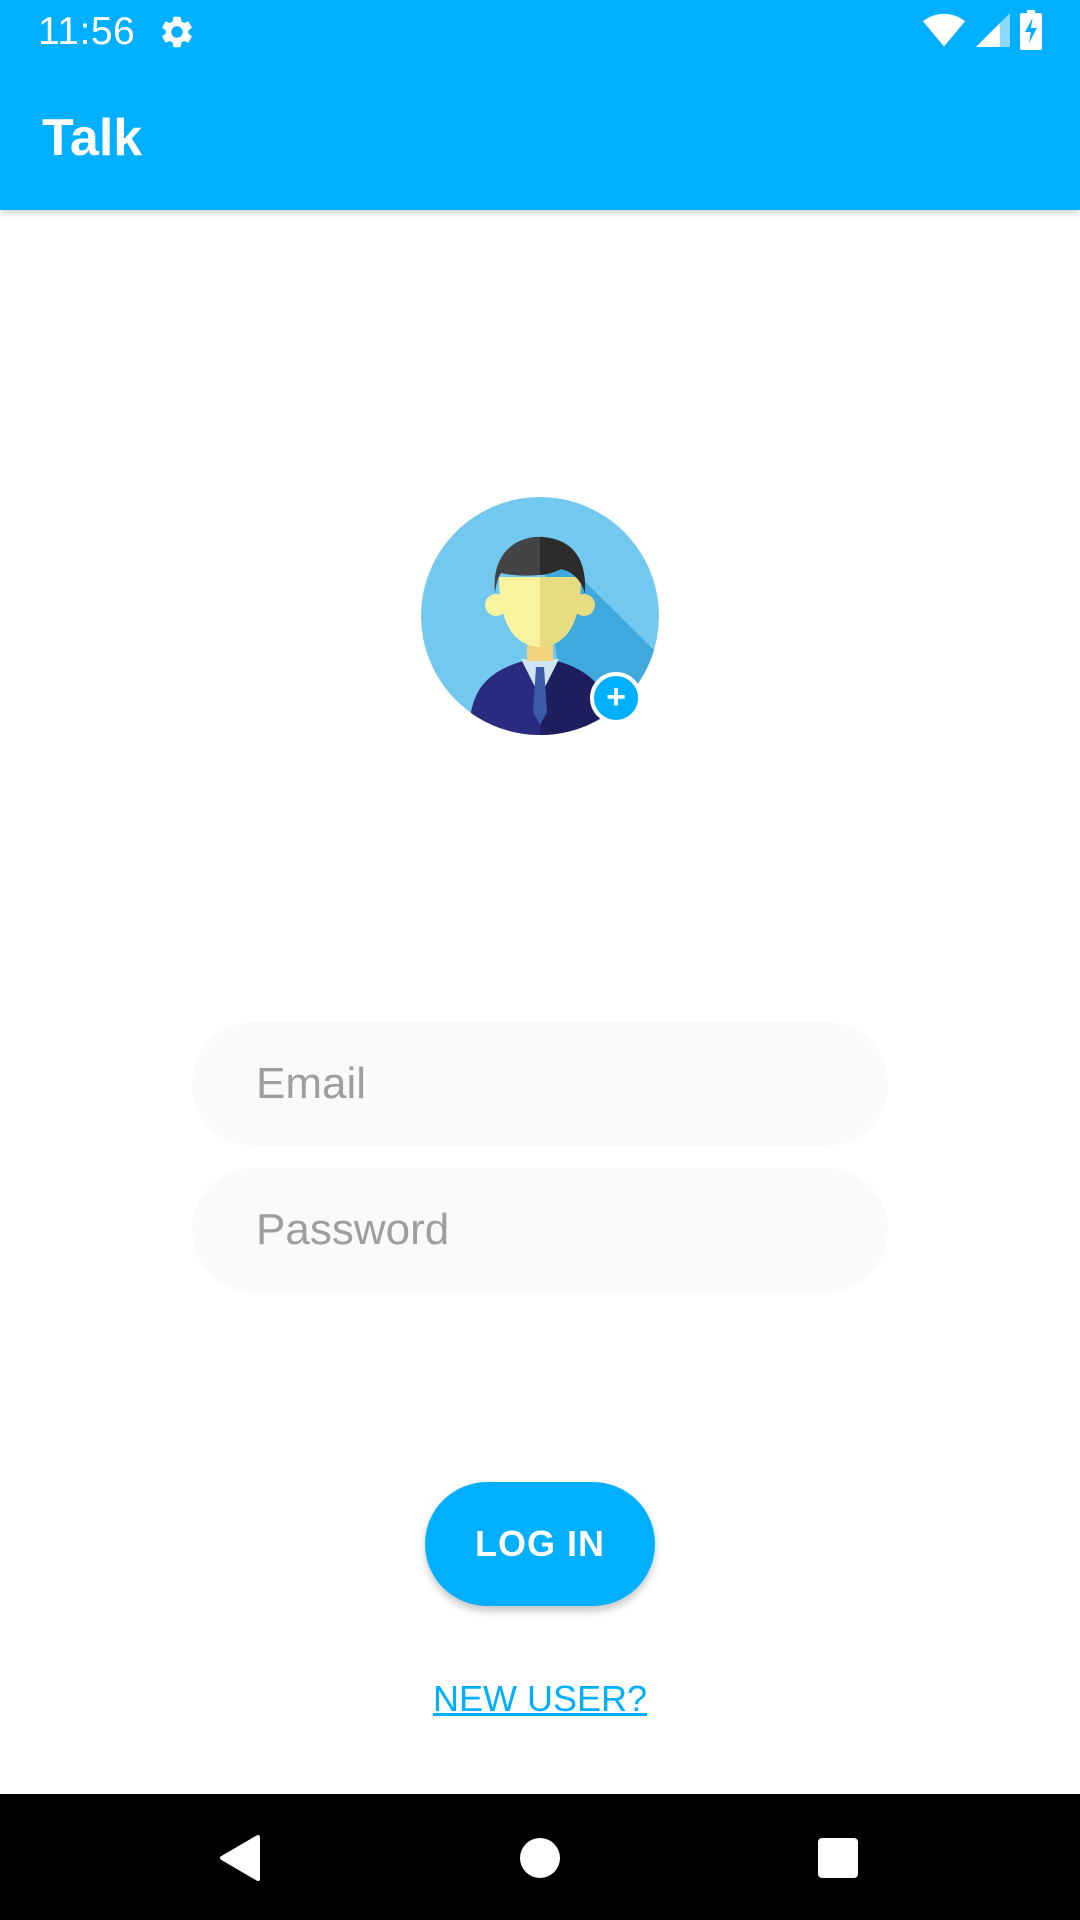  What do you see at coordinates (92, 138) in the screenshot?
I see `app-title: Talk` at bounding box center [92, 138].